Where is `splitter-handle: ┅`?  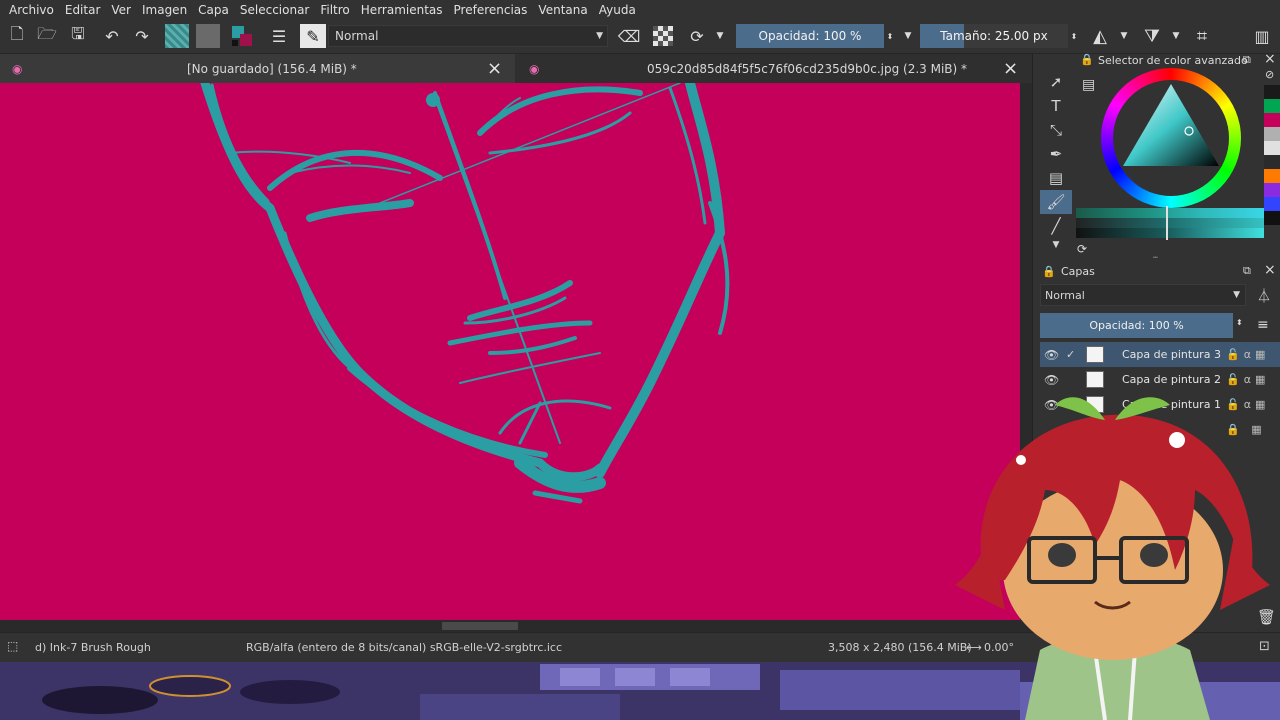
splitter-handle: ┅ is located at coordinates (1155, 257).